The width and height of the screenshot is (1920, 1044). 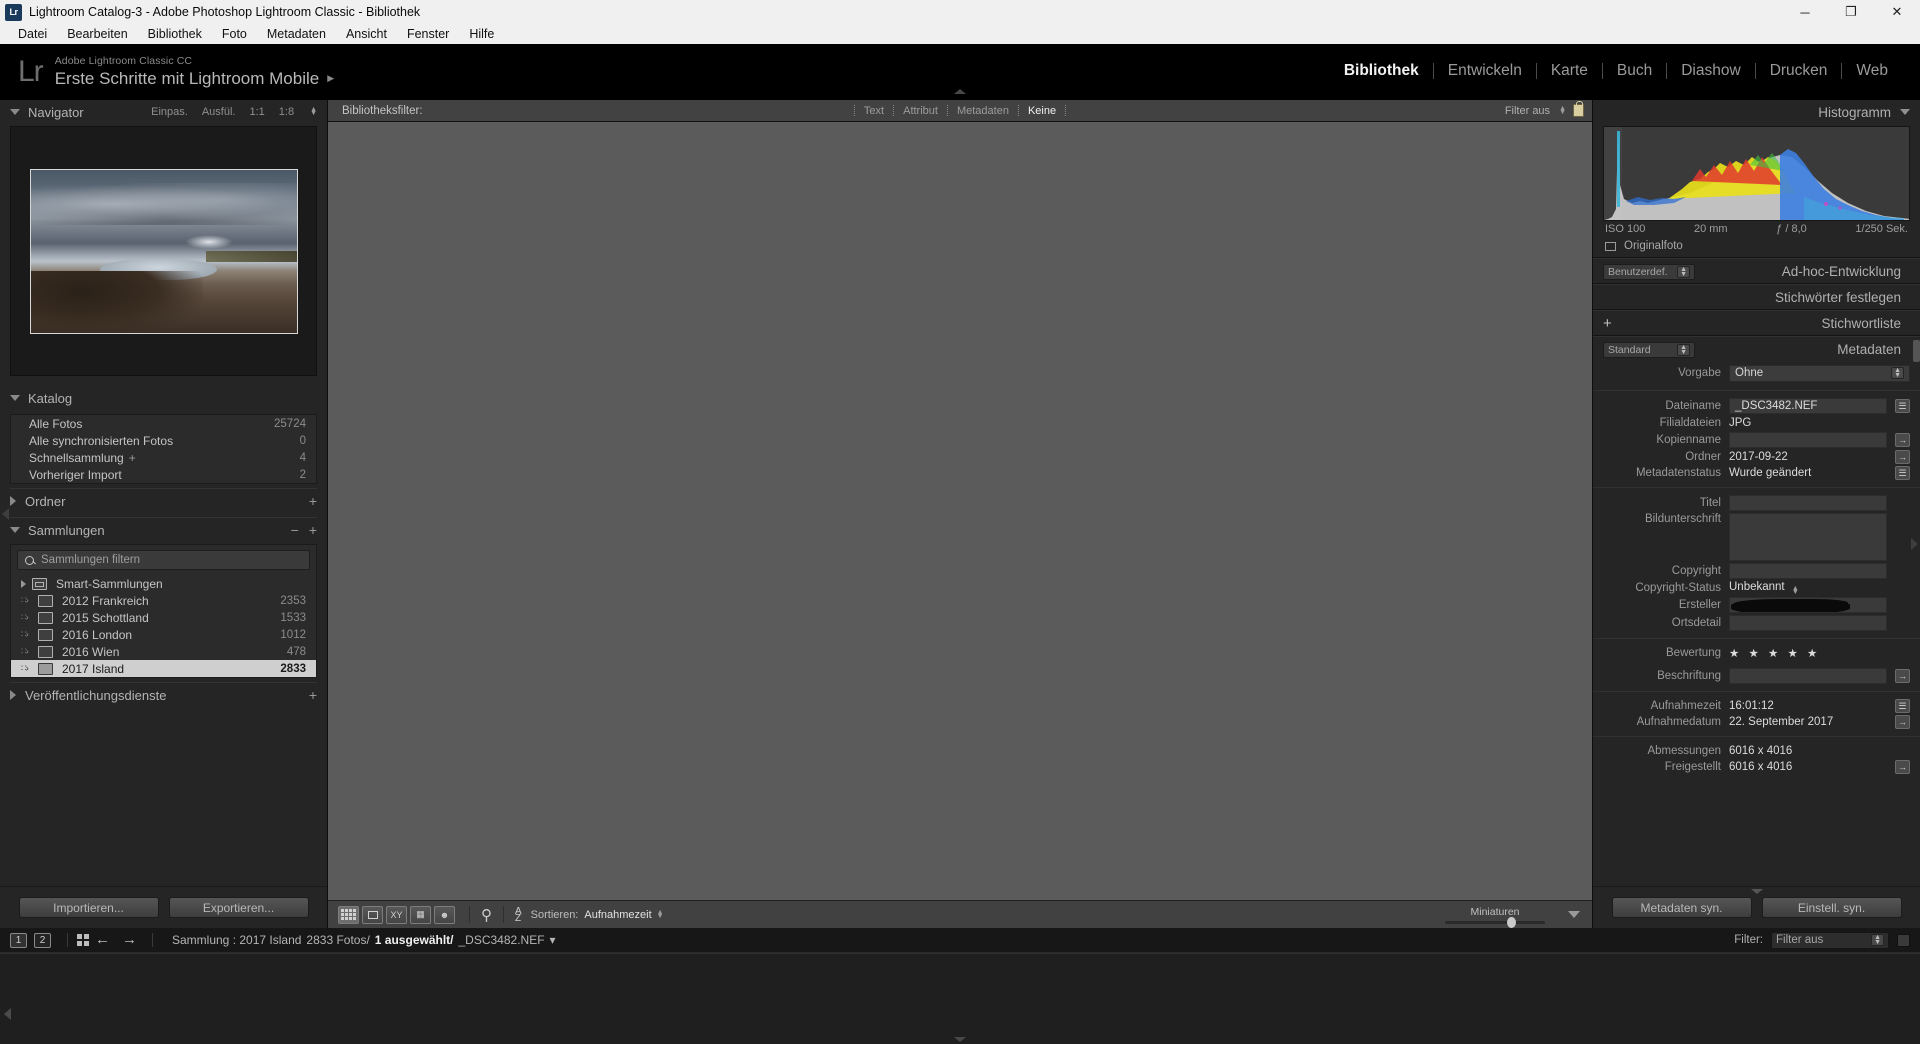 What do you see at coordinates (372, 914) in the screenshot?
I see `loupe-view-icon` at bounding box center [372, 914].